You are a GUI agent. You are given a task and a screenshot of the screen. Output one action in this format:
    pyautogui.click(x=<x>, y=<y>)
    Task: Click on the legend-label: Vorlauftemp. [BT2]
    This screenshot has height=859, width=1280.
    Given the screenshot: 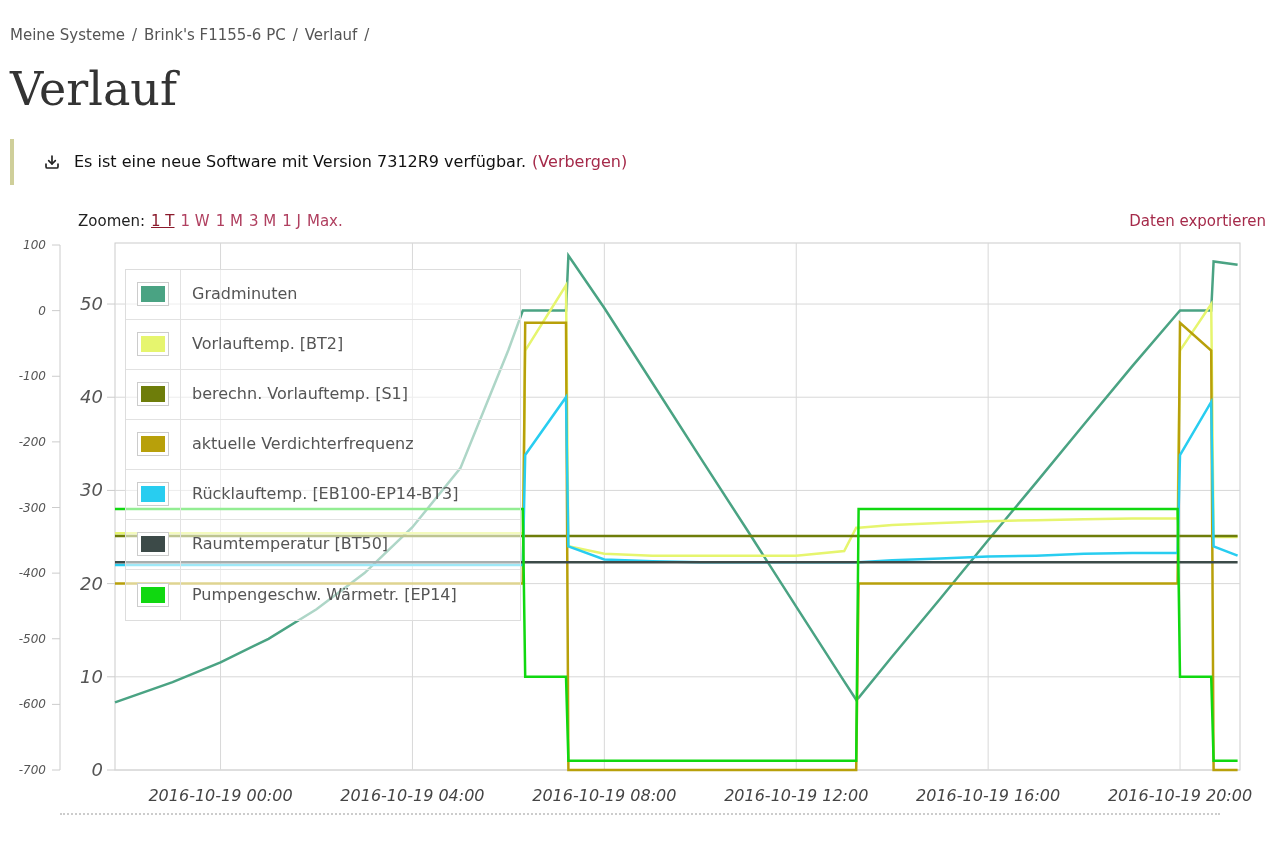 What is the action you would take?
    pyautogui.click(x=268, y=344)
    